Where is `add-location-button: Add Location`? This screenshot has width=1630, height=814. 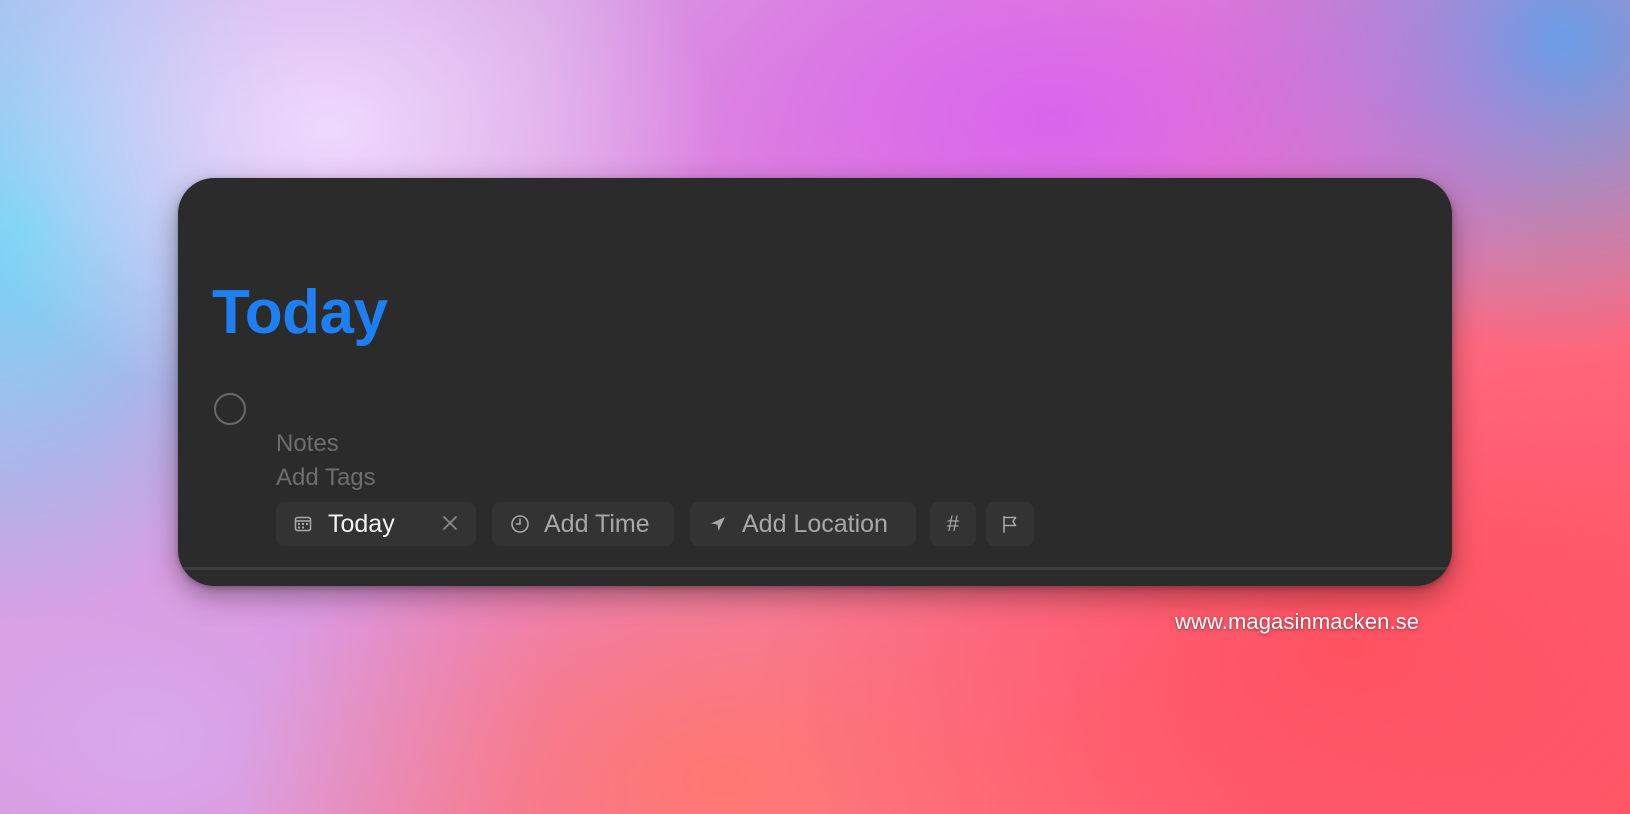 add-location-button: Add Location is located at coordinates (803, 524).